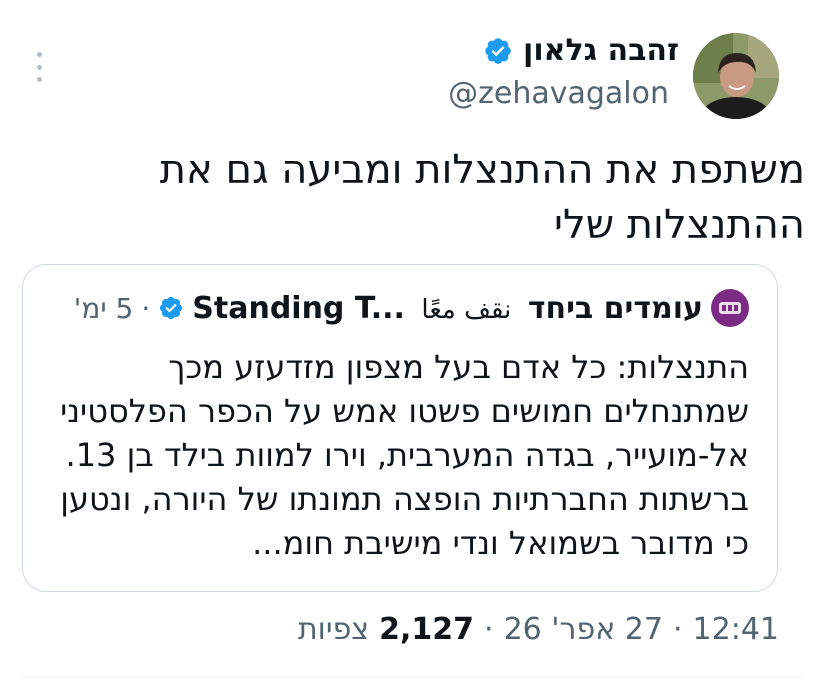 The width and height of the screenshot is (837, 681). Describe the element at coordinates (601, 51) in the screenshot. I see `author-display-name: זהבה גלאון` at that location.